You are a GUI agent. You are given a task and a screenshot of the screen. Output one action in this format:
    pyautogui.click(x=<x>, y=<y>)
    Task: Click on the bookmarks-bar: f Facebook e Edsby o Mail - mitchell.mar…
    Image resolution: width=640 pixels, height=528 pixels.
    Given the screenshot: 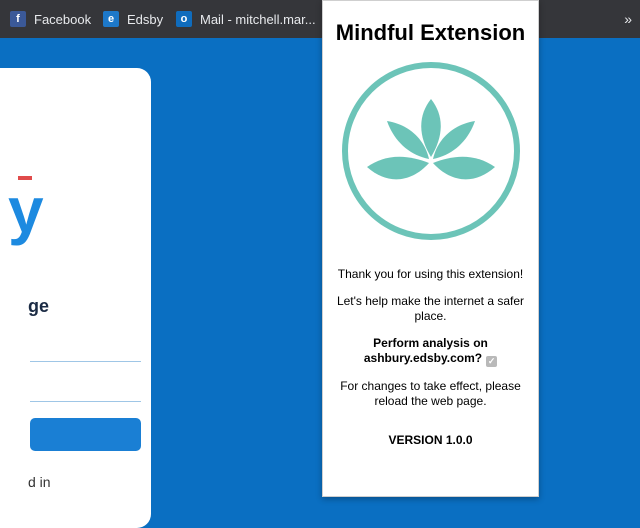 What is the action you would take?
    pyautogui.click(x=320, y=19)
    